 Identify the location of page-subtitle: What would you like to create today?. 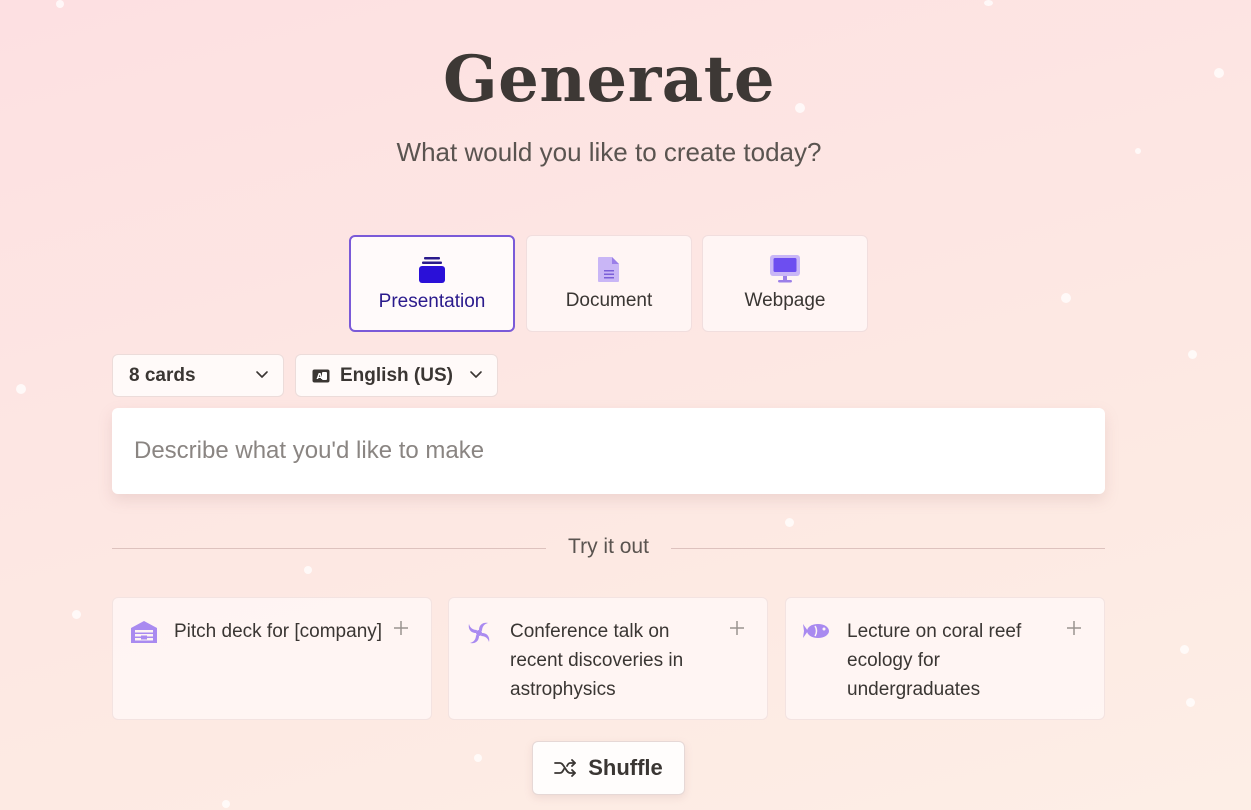
(609, 152).